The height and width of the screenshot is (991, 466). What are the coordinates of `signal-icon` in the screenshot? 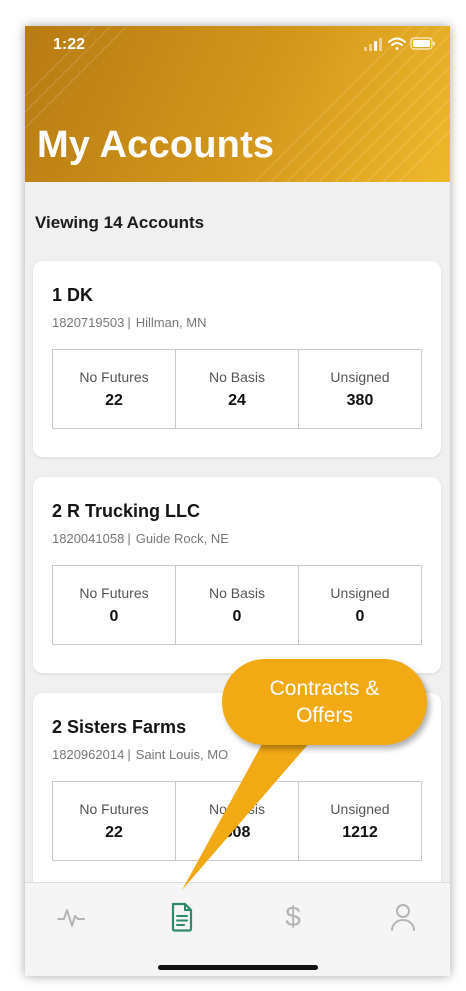 It's located at (373, 44).